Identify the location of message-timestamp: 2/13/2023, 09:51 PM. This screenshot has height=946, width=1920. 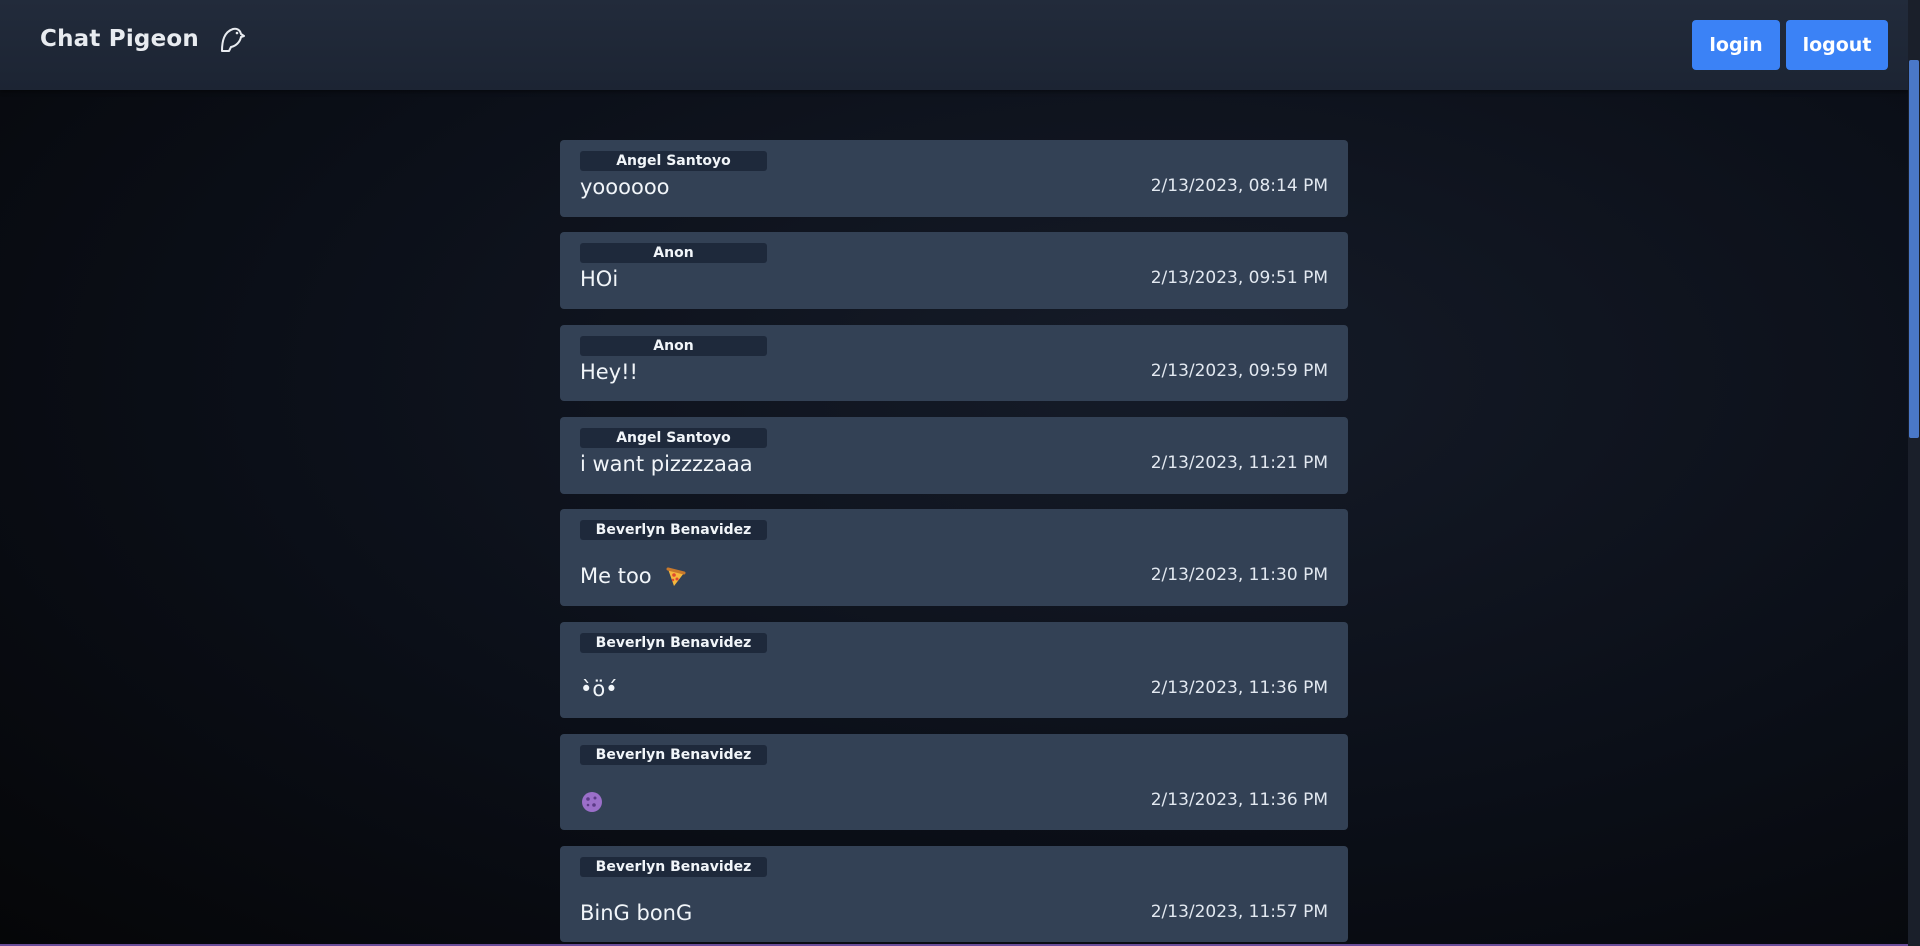
(1239, 278).